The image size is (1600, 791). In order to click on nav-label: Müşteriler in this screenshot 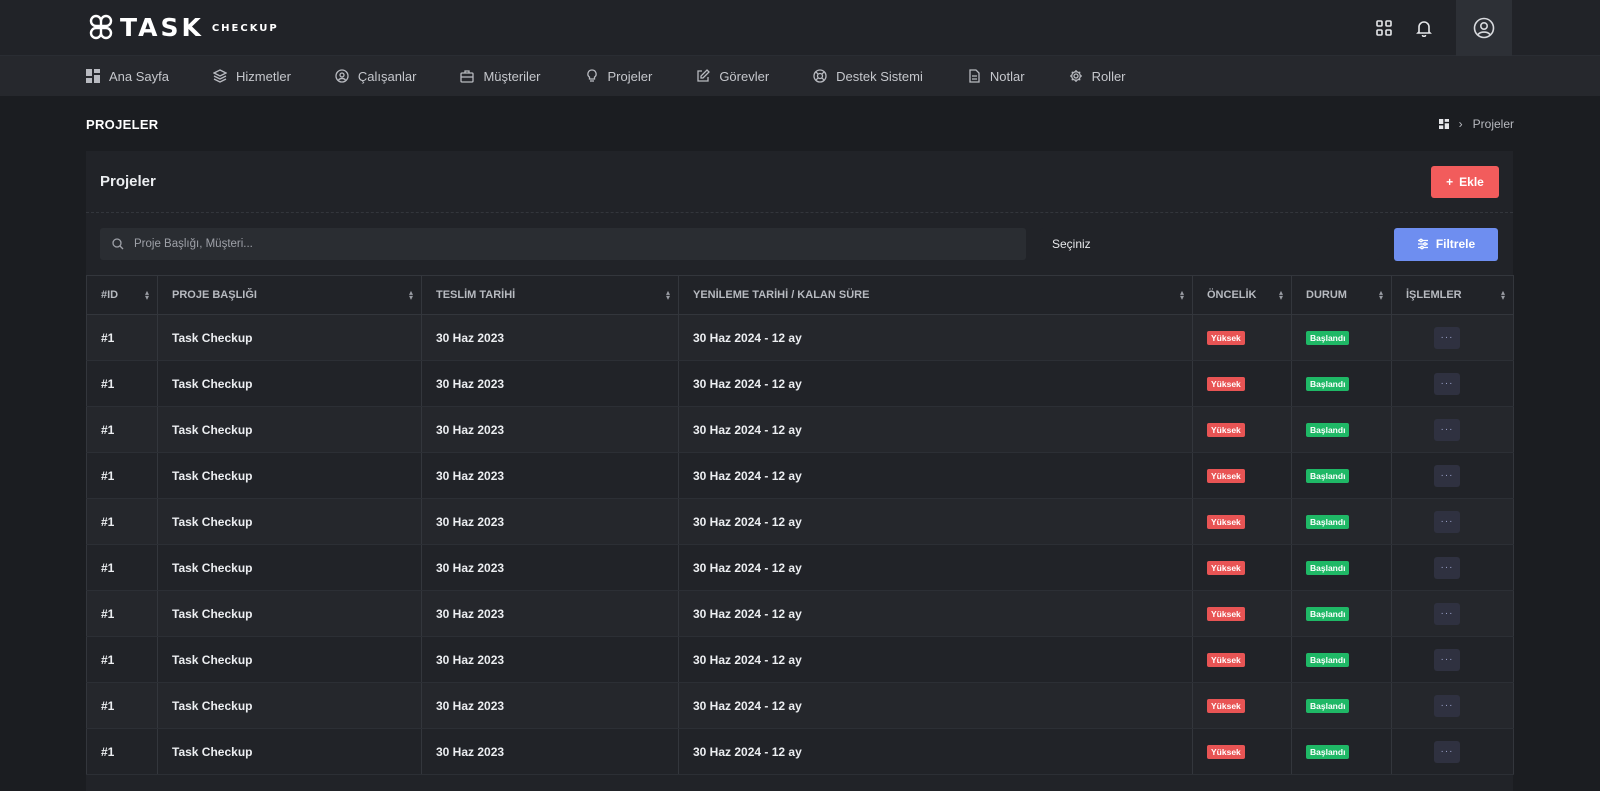, I will do `click(512, 76)`.